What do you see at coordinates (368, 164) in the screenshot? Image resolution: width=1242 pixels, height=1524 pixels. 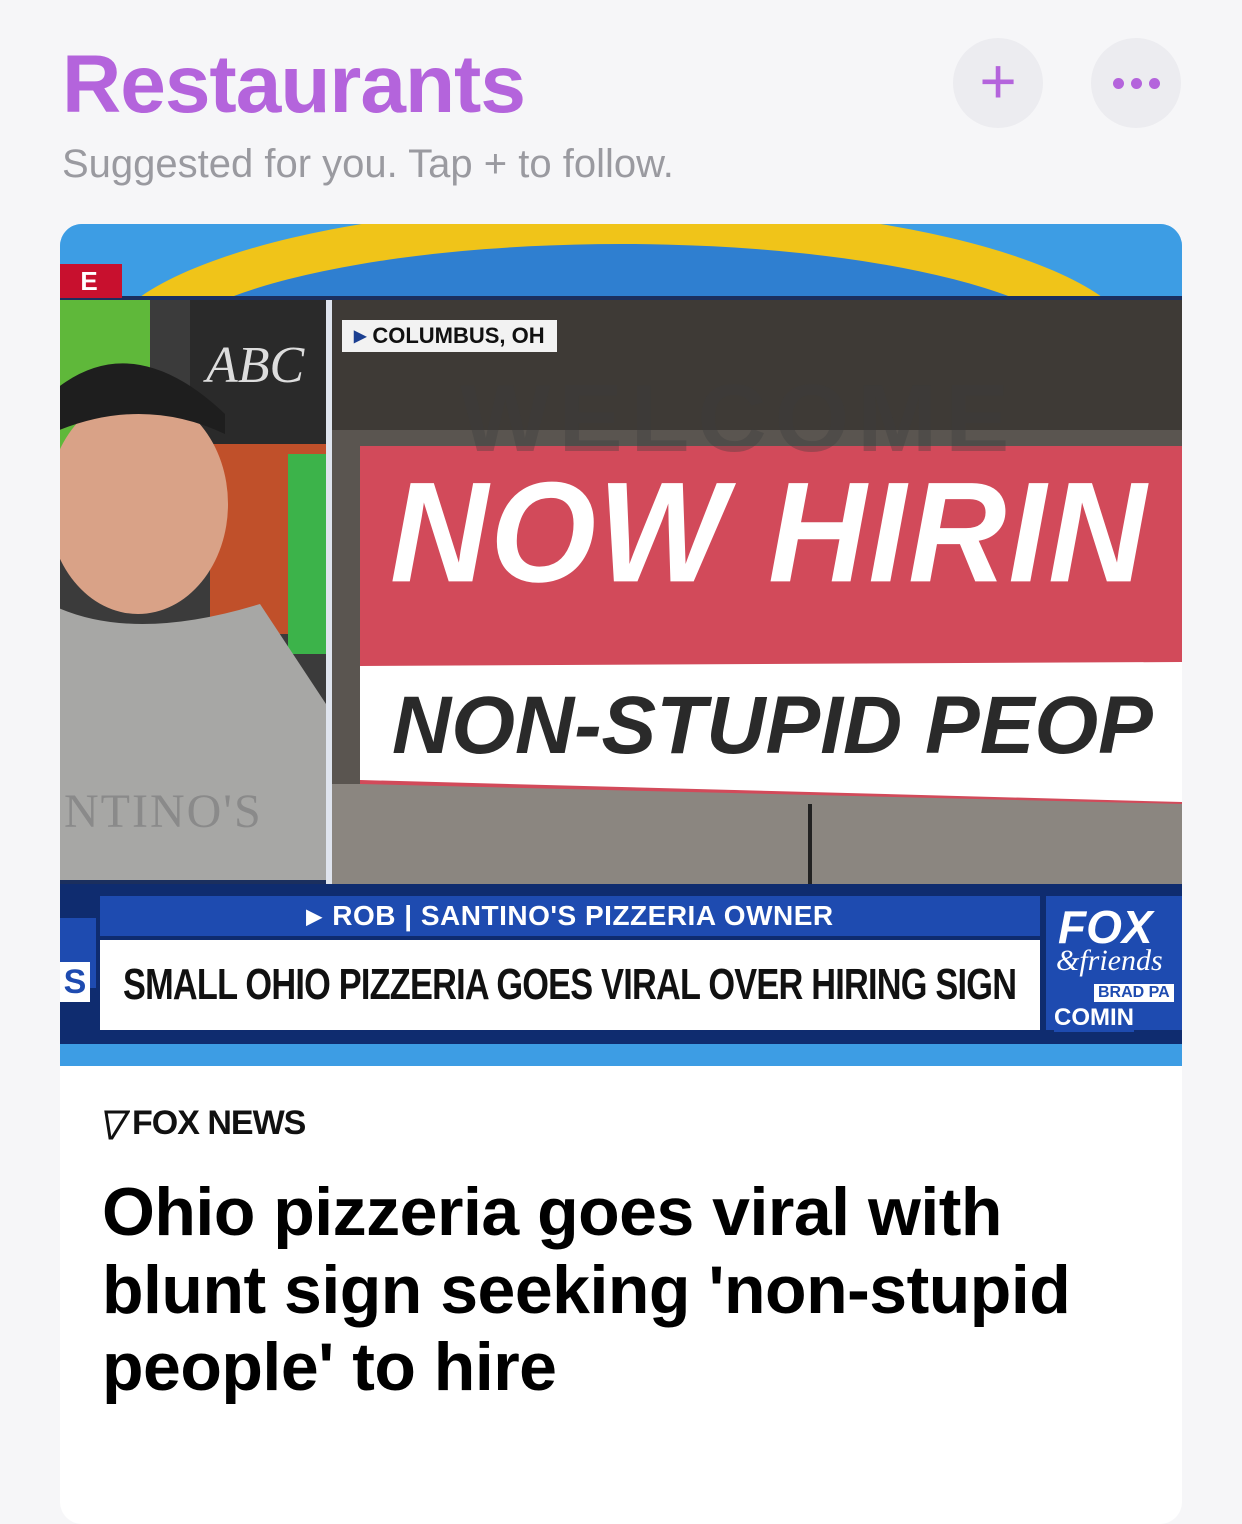 I see `page-subtitle: Suggested for you. Tap + to follow.` at bounding box center [368, 164].